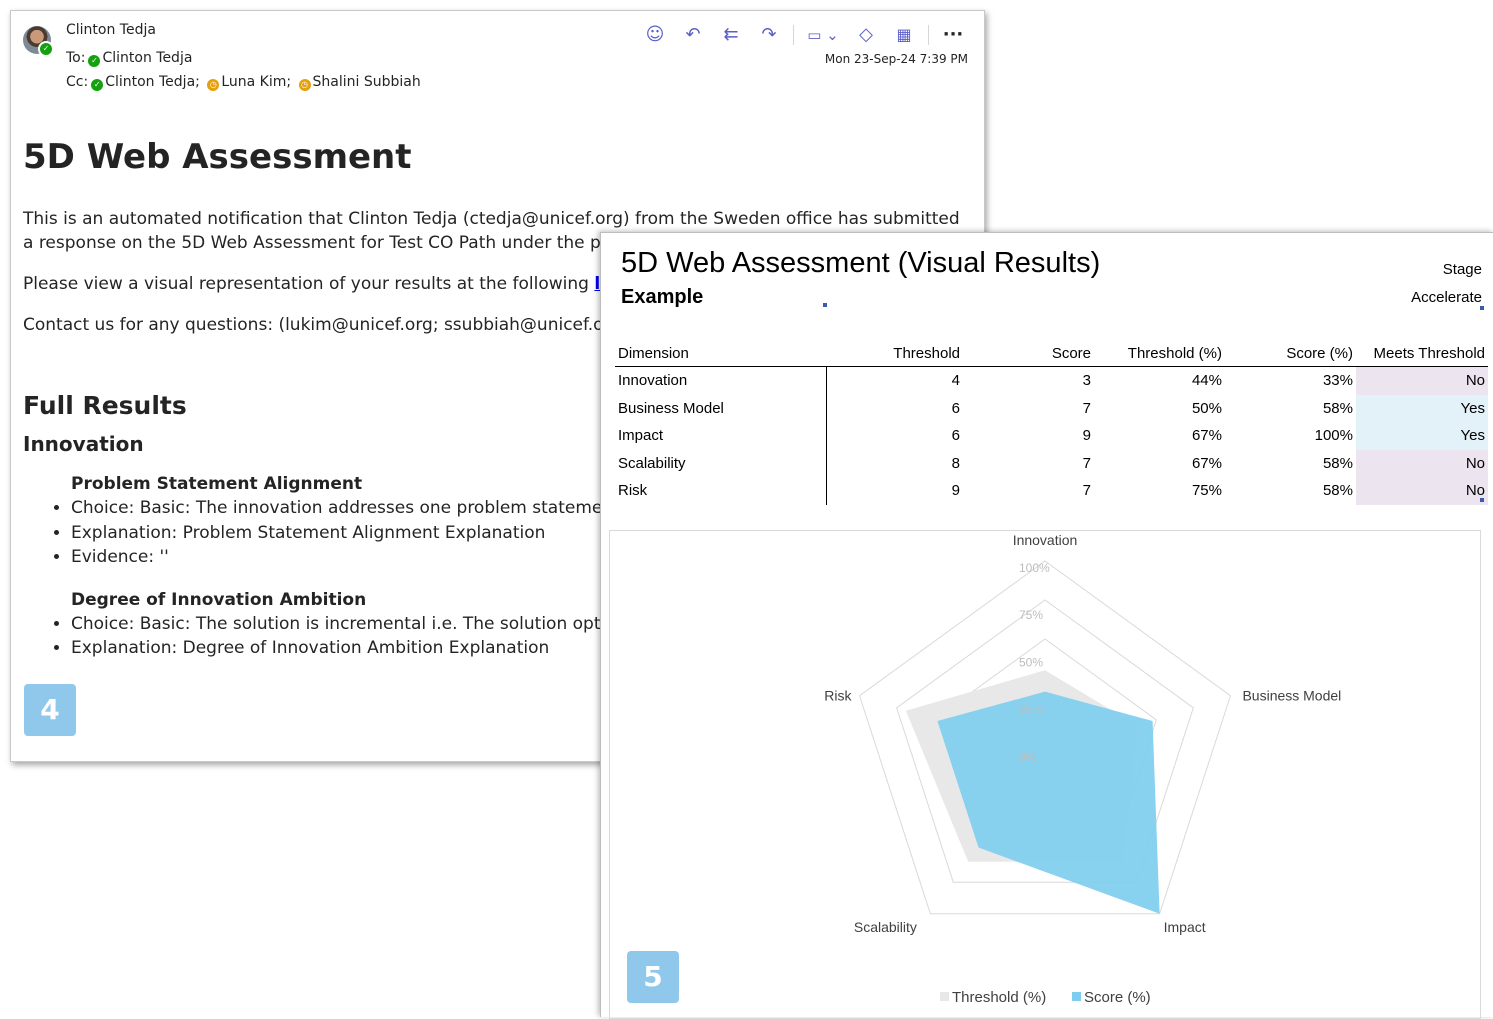 The image size is (1493, 1019). I want to click on sender-name: Clinton Tedja, so click(111, 30).